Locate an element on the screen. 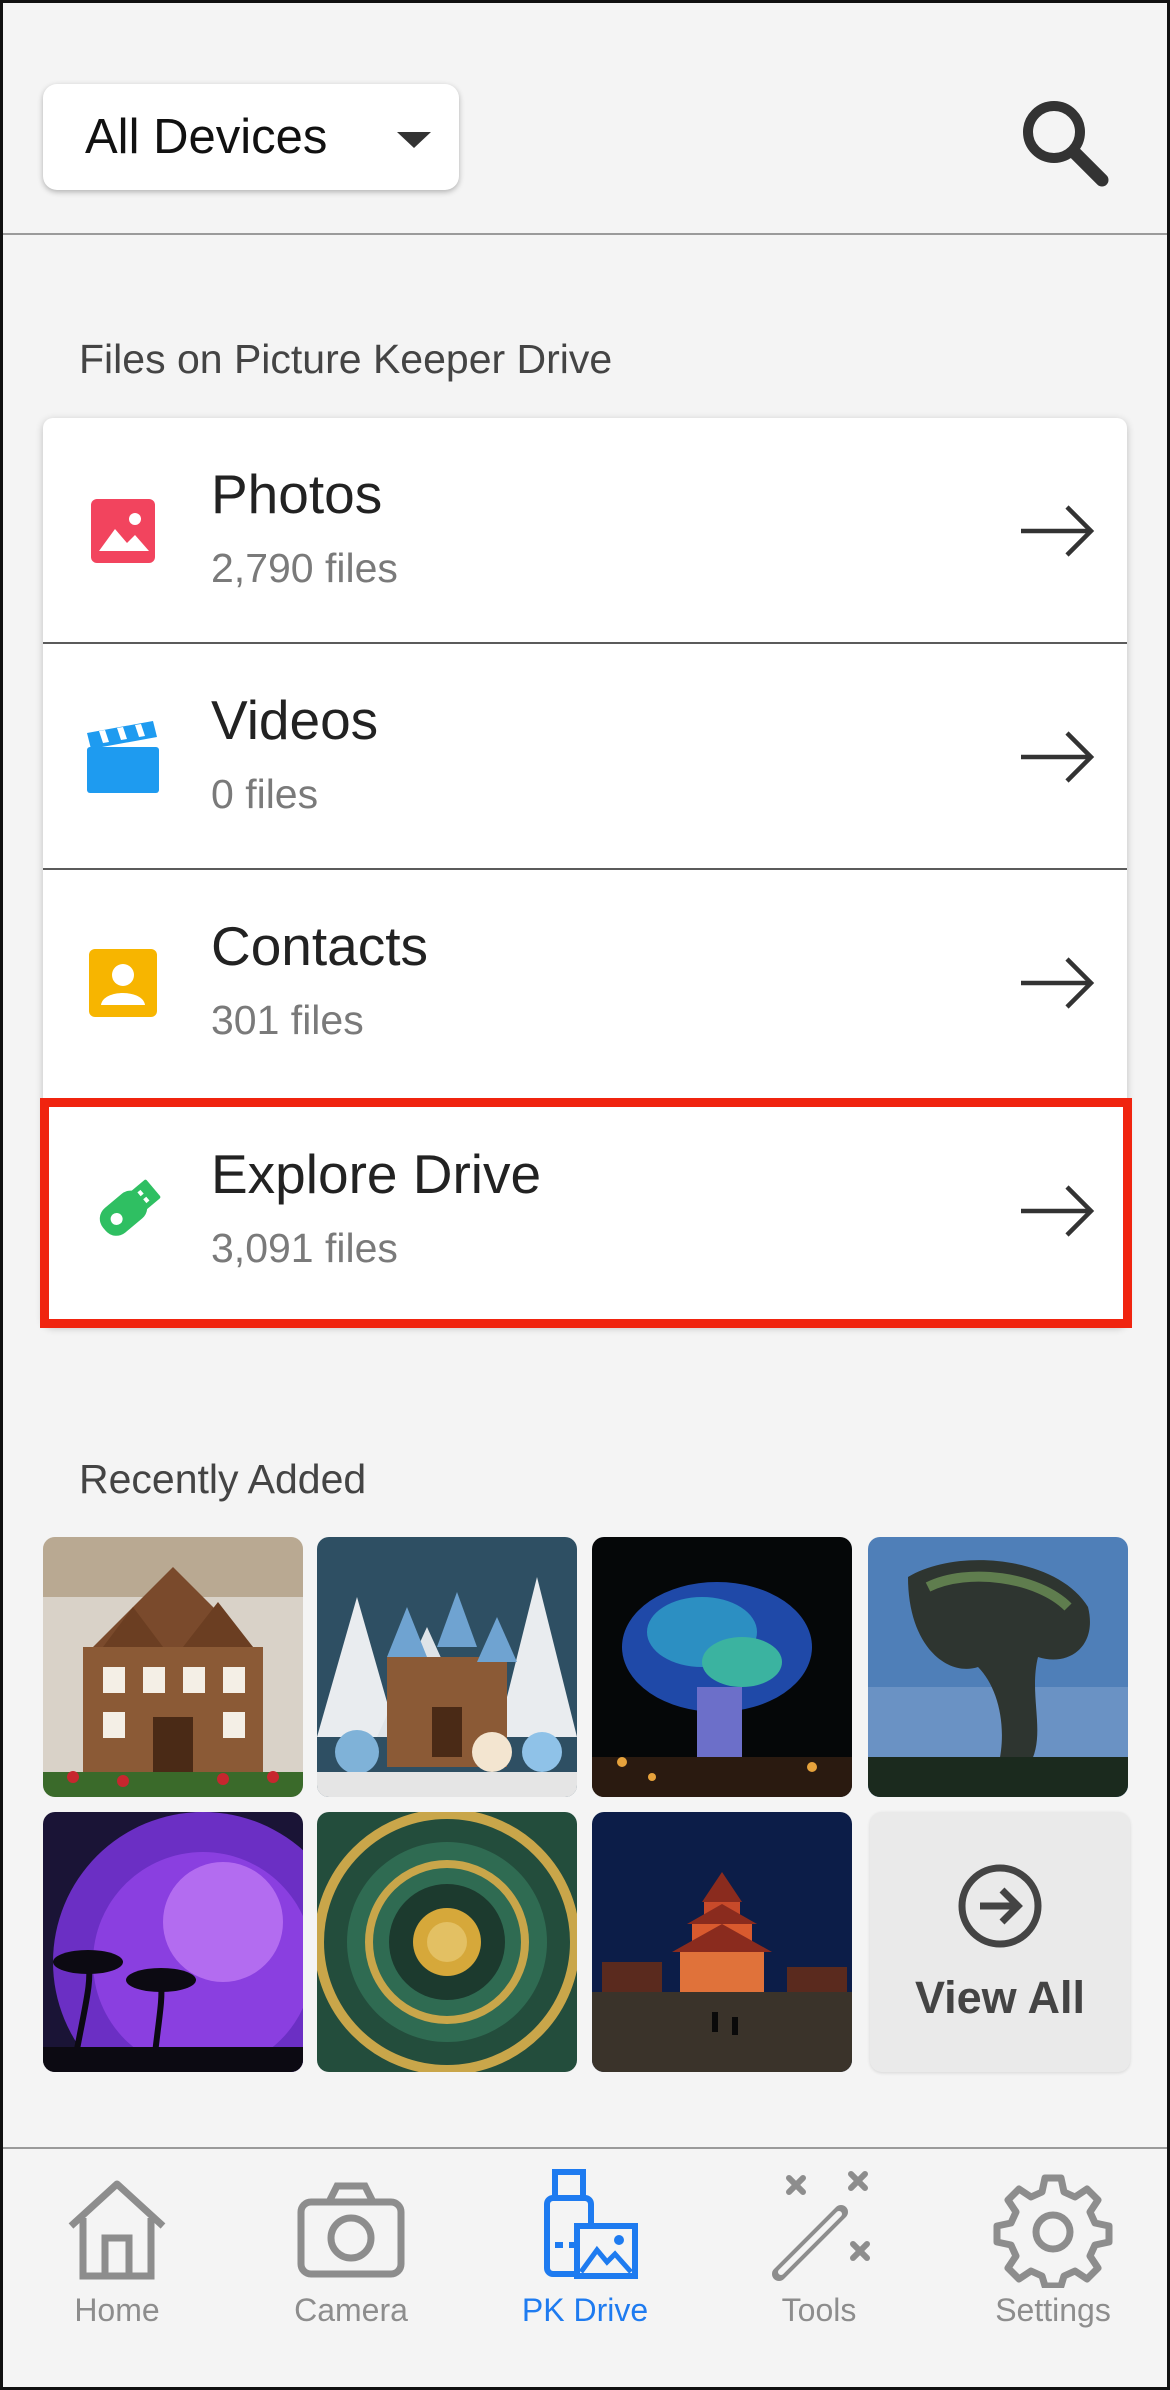 This screenshot has width=1170, height=2390. tab-tools: Tools is located at coordinates (819, 2275).